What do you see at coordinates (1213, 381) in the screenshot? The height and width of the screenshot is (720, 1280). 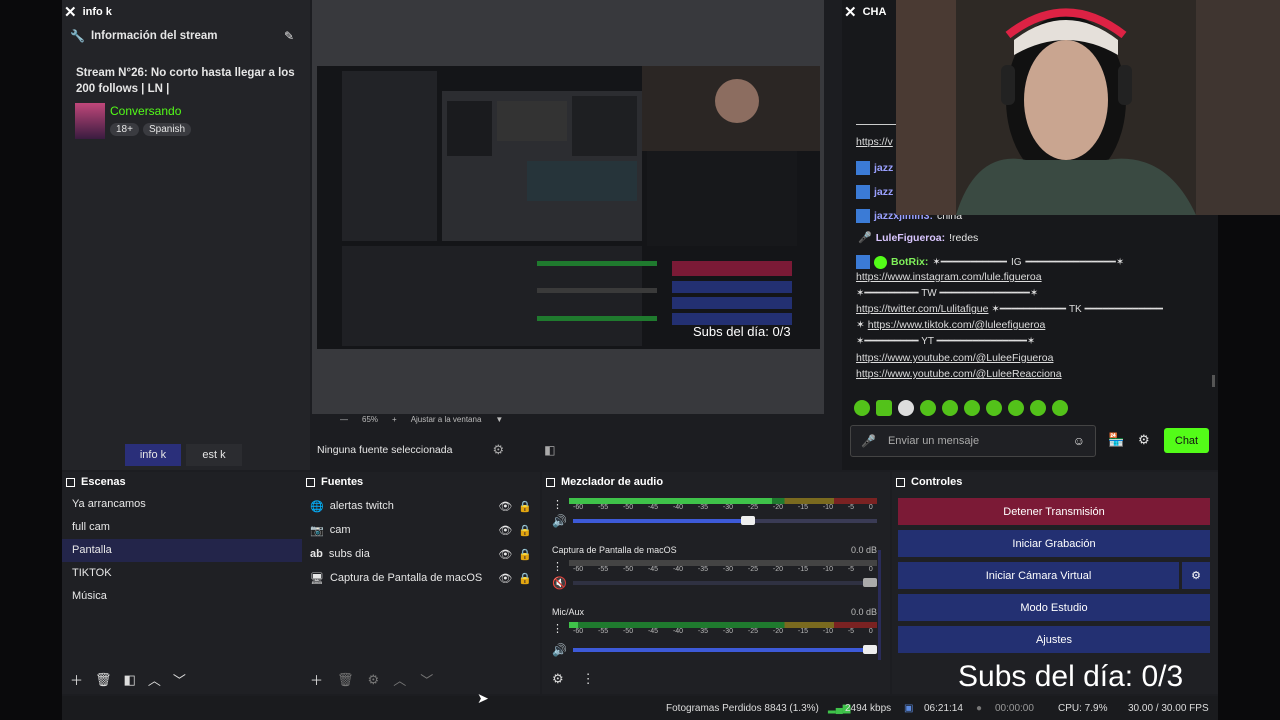 I see `chat-scrollbar` at bounding box center [1213, 381].